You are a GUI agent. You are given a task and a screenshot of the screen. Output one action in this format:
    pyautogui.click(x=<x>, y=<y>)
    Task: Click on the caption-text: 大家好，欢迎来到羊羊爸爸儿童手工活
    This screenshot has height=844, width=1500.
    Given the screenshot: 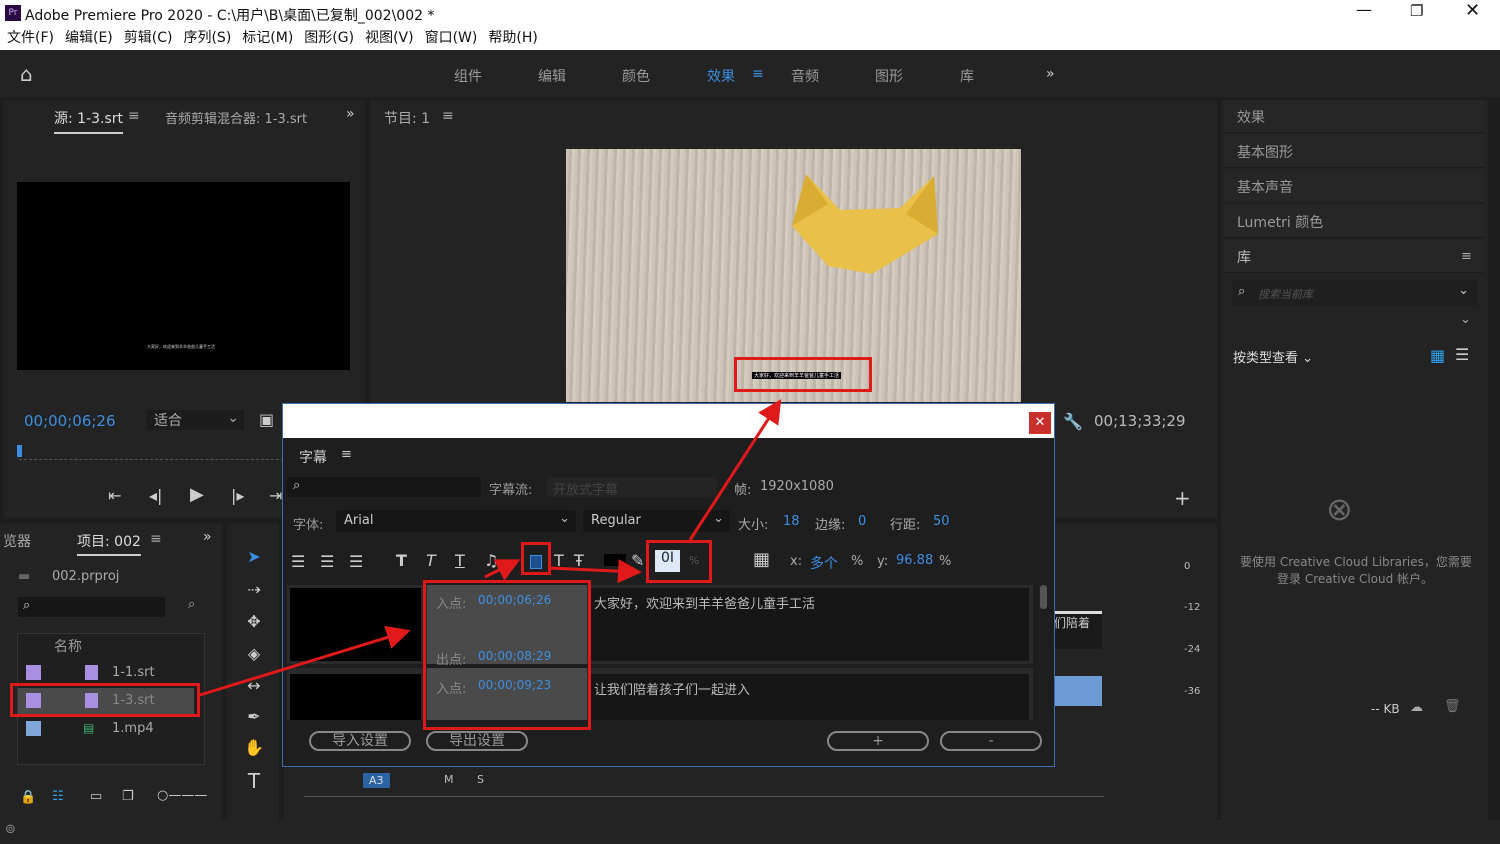 What is the action you would take?
    pyautogui.click(x=809, y=624)
    